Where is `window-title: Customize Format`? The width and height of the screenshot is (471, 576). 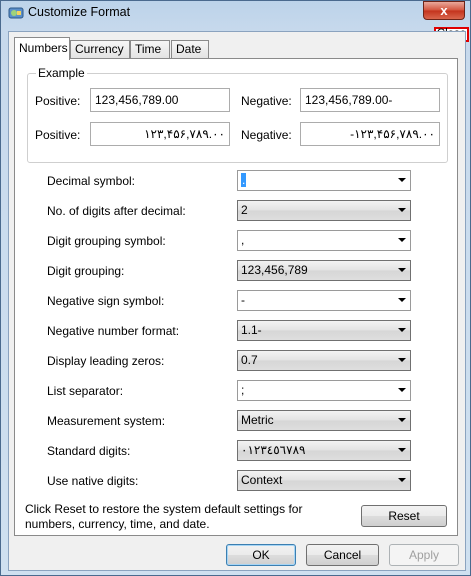 window-title: Customize Format is located at coordinates (79, 12).